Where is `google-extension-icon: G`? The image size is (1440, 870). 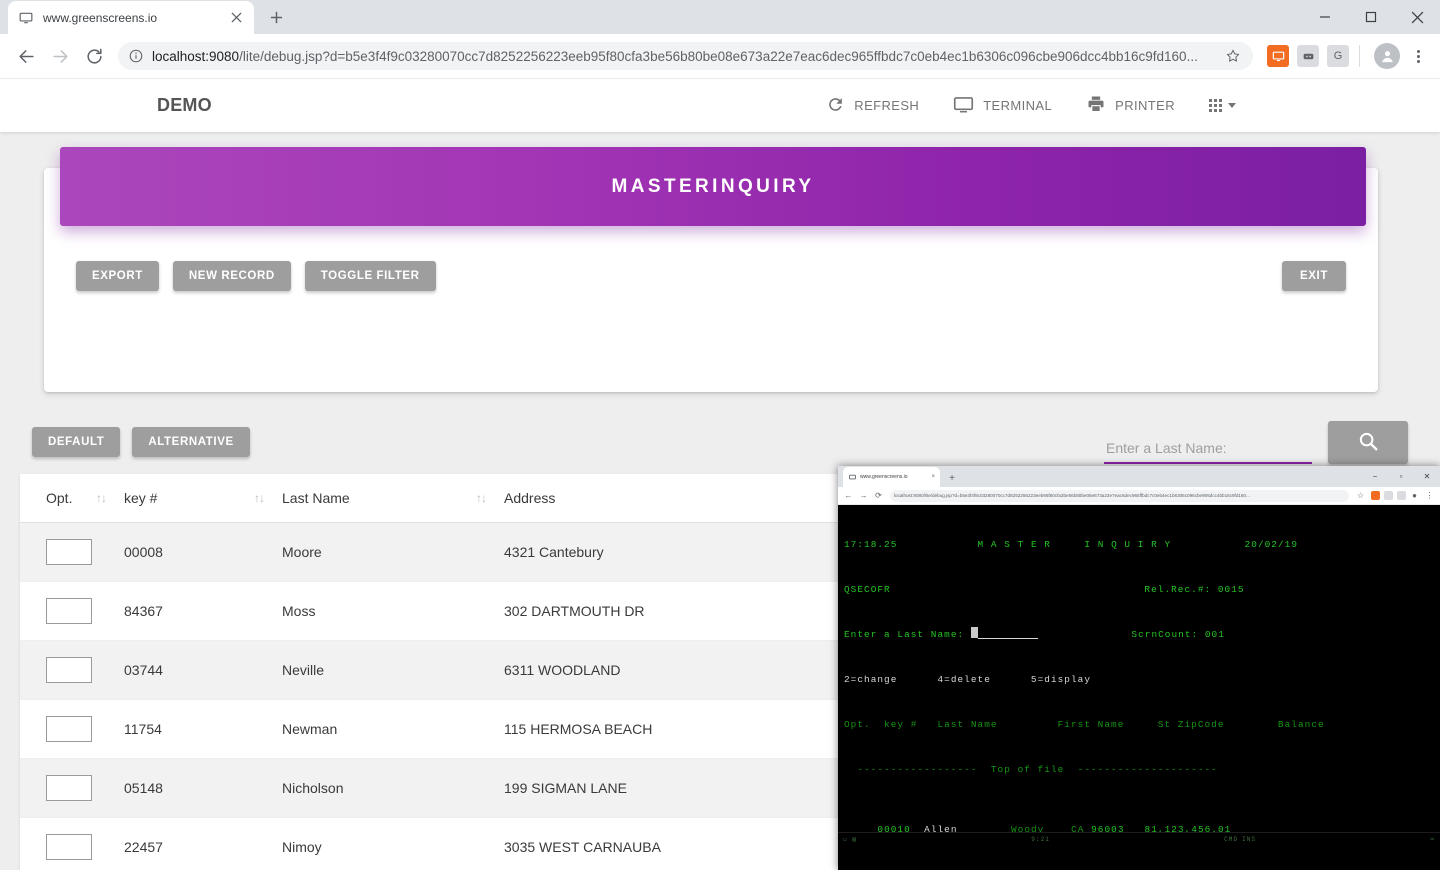
google-extension-icon: G is located at coordinates (1338, 56).